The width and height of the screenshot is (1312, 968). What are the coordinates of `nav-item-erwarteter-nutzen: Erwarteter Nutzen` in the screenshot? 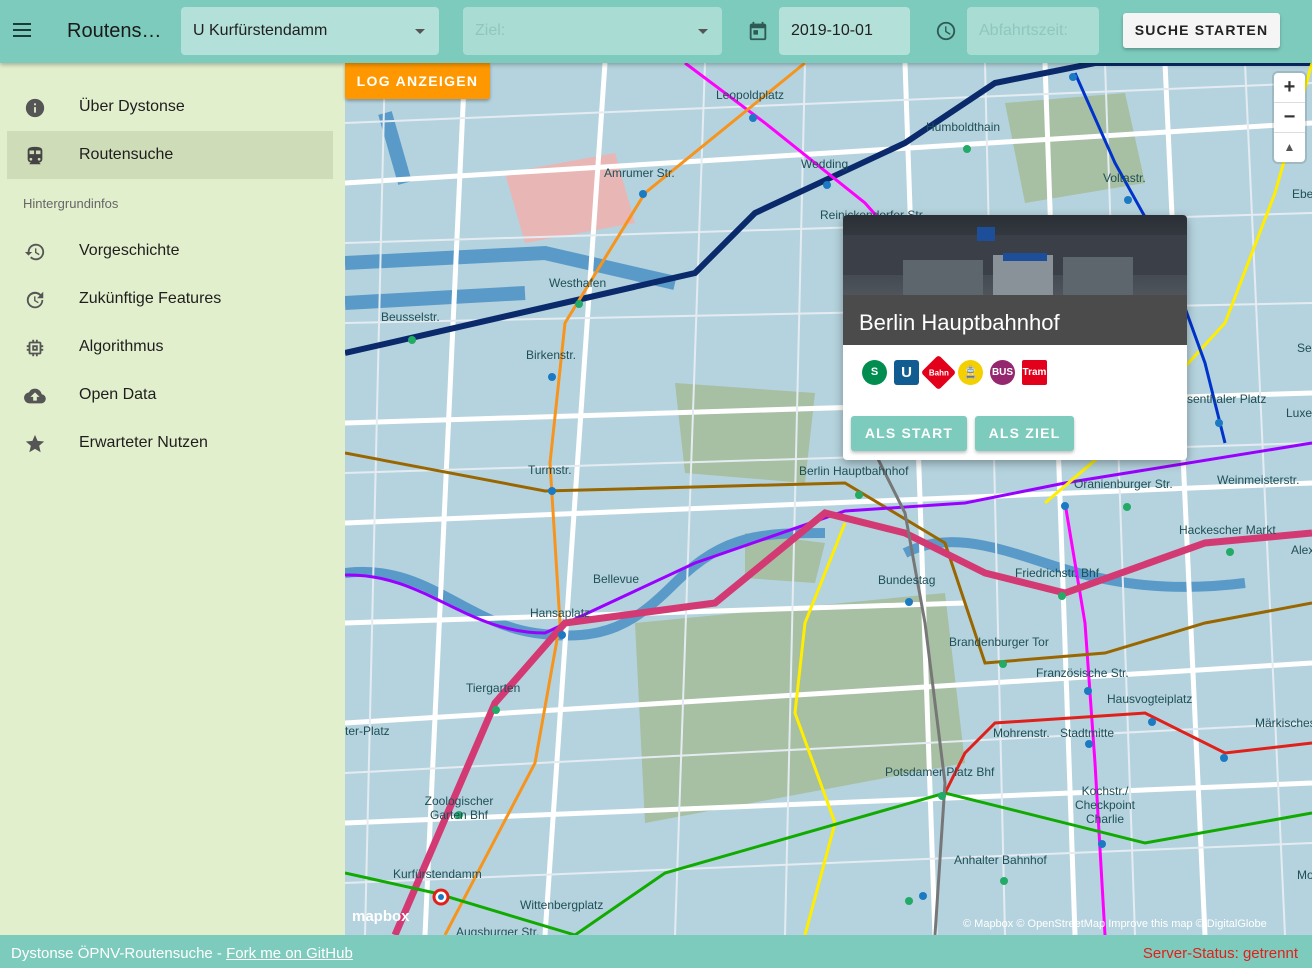 It's located at (170, 443).